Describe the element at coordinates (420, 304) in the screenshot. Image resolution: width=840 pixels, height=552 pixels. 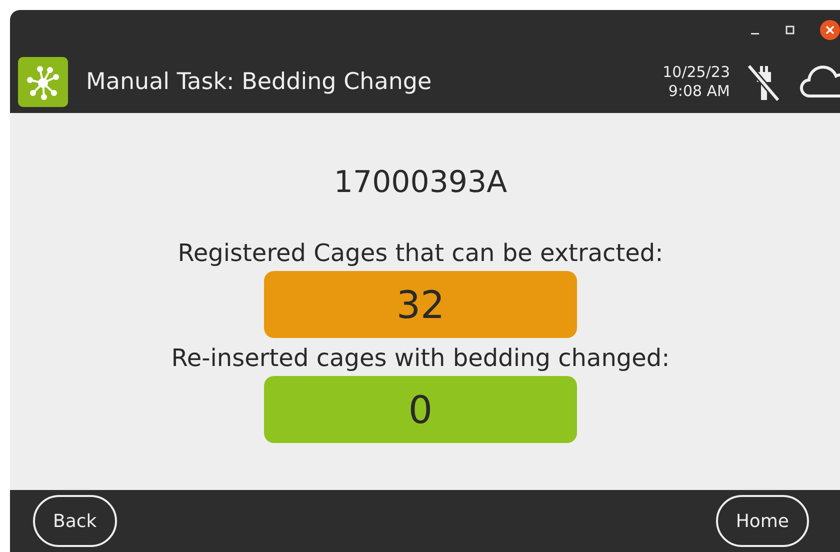
I see `counter-value: 32` at that location.